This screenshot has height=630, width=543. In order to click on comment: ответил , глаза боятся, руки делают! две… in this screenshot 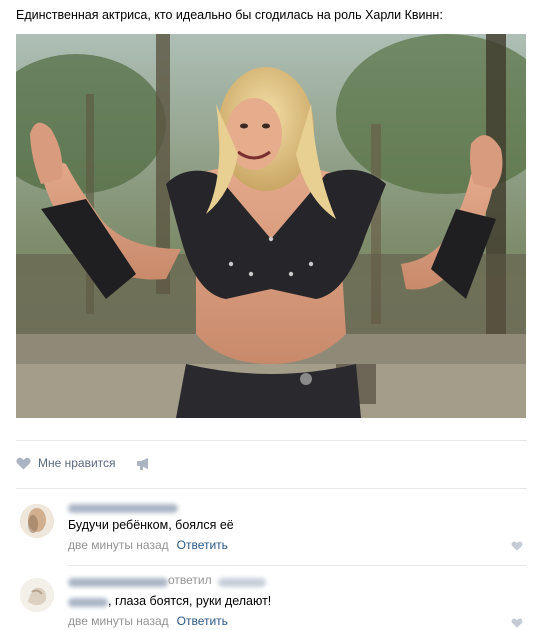, I will do `click(271, 600)`.